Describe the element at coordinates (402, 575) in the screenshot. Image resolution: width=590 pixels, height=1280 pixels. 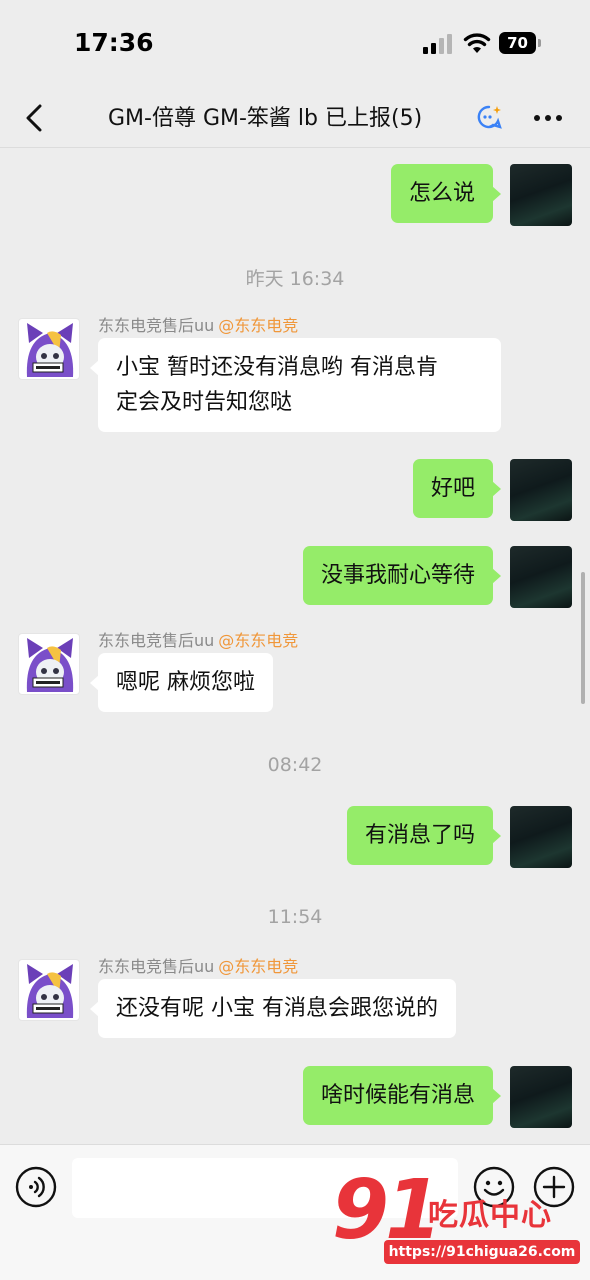
I see `my-message-bubble: 没事我耐心等待` at that location.